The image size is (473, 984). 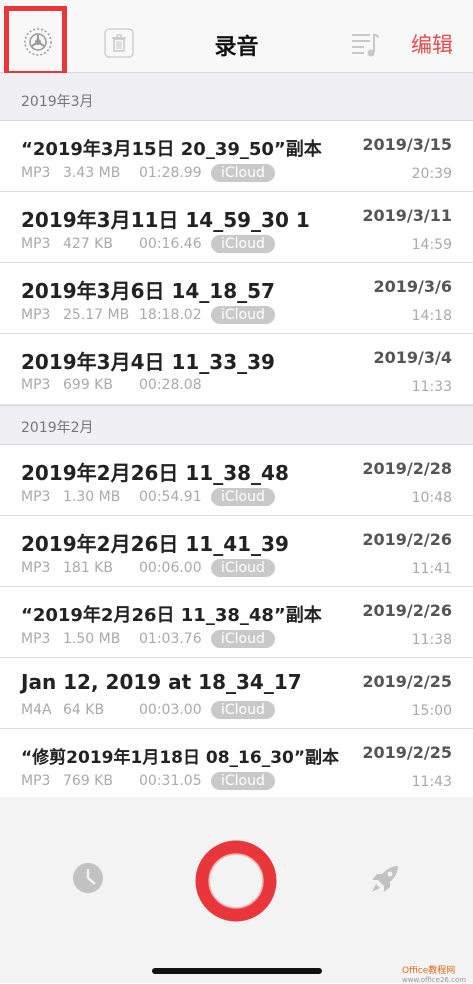 What do you see at coordinates (116, 385) in the screenshot?
I see `recording-meta: MP3 699 KB 00:28.08` at bounding box center [116, 385].